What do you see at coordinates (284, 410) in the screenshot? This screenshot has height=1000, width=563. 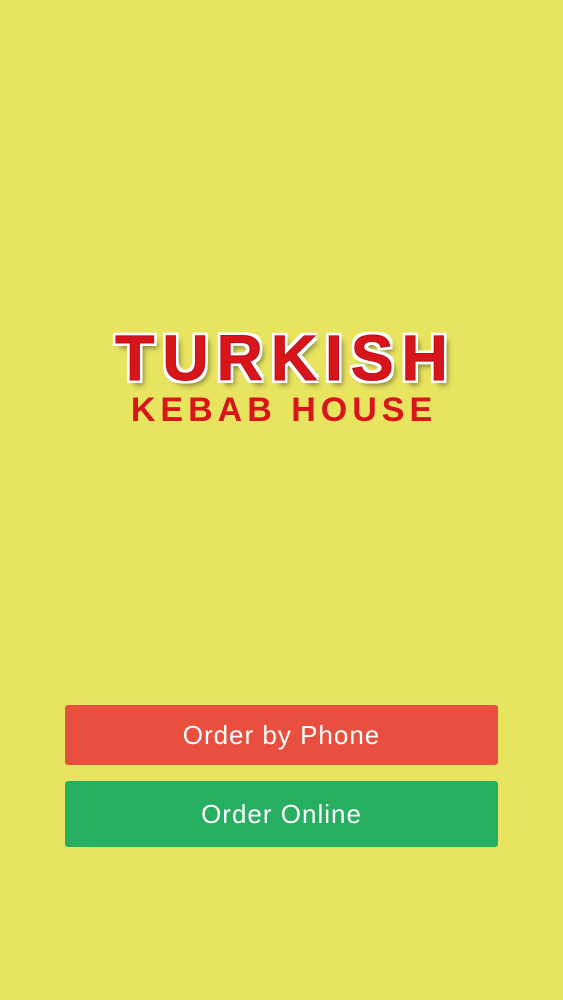 I see `logo-subtitle: KEBAB HOUSE` at bounding box center [284, 410].